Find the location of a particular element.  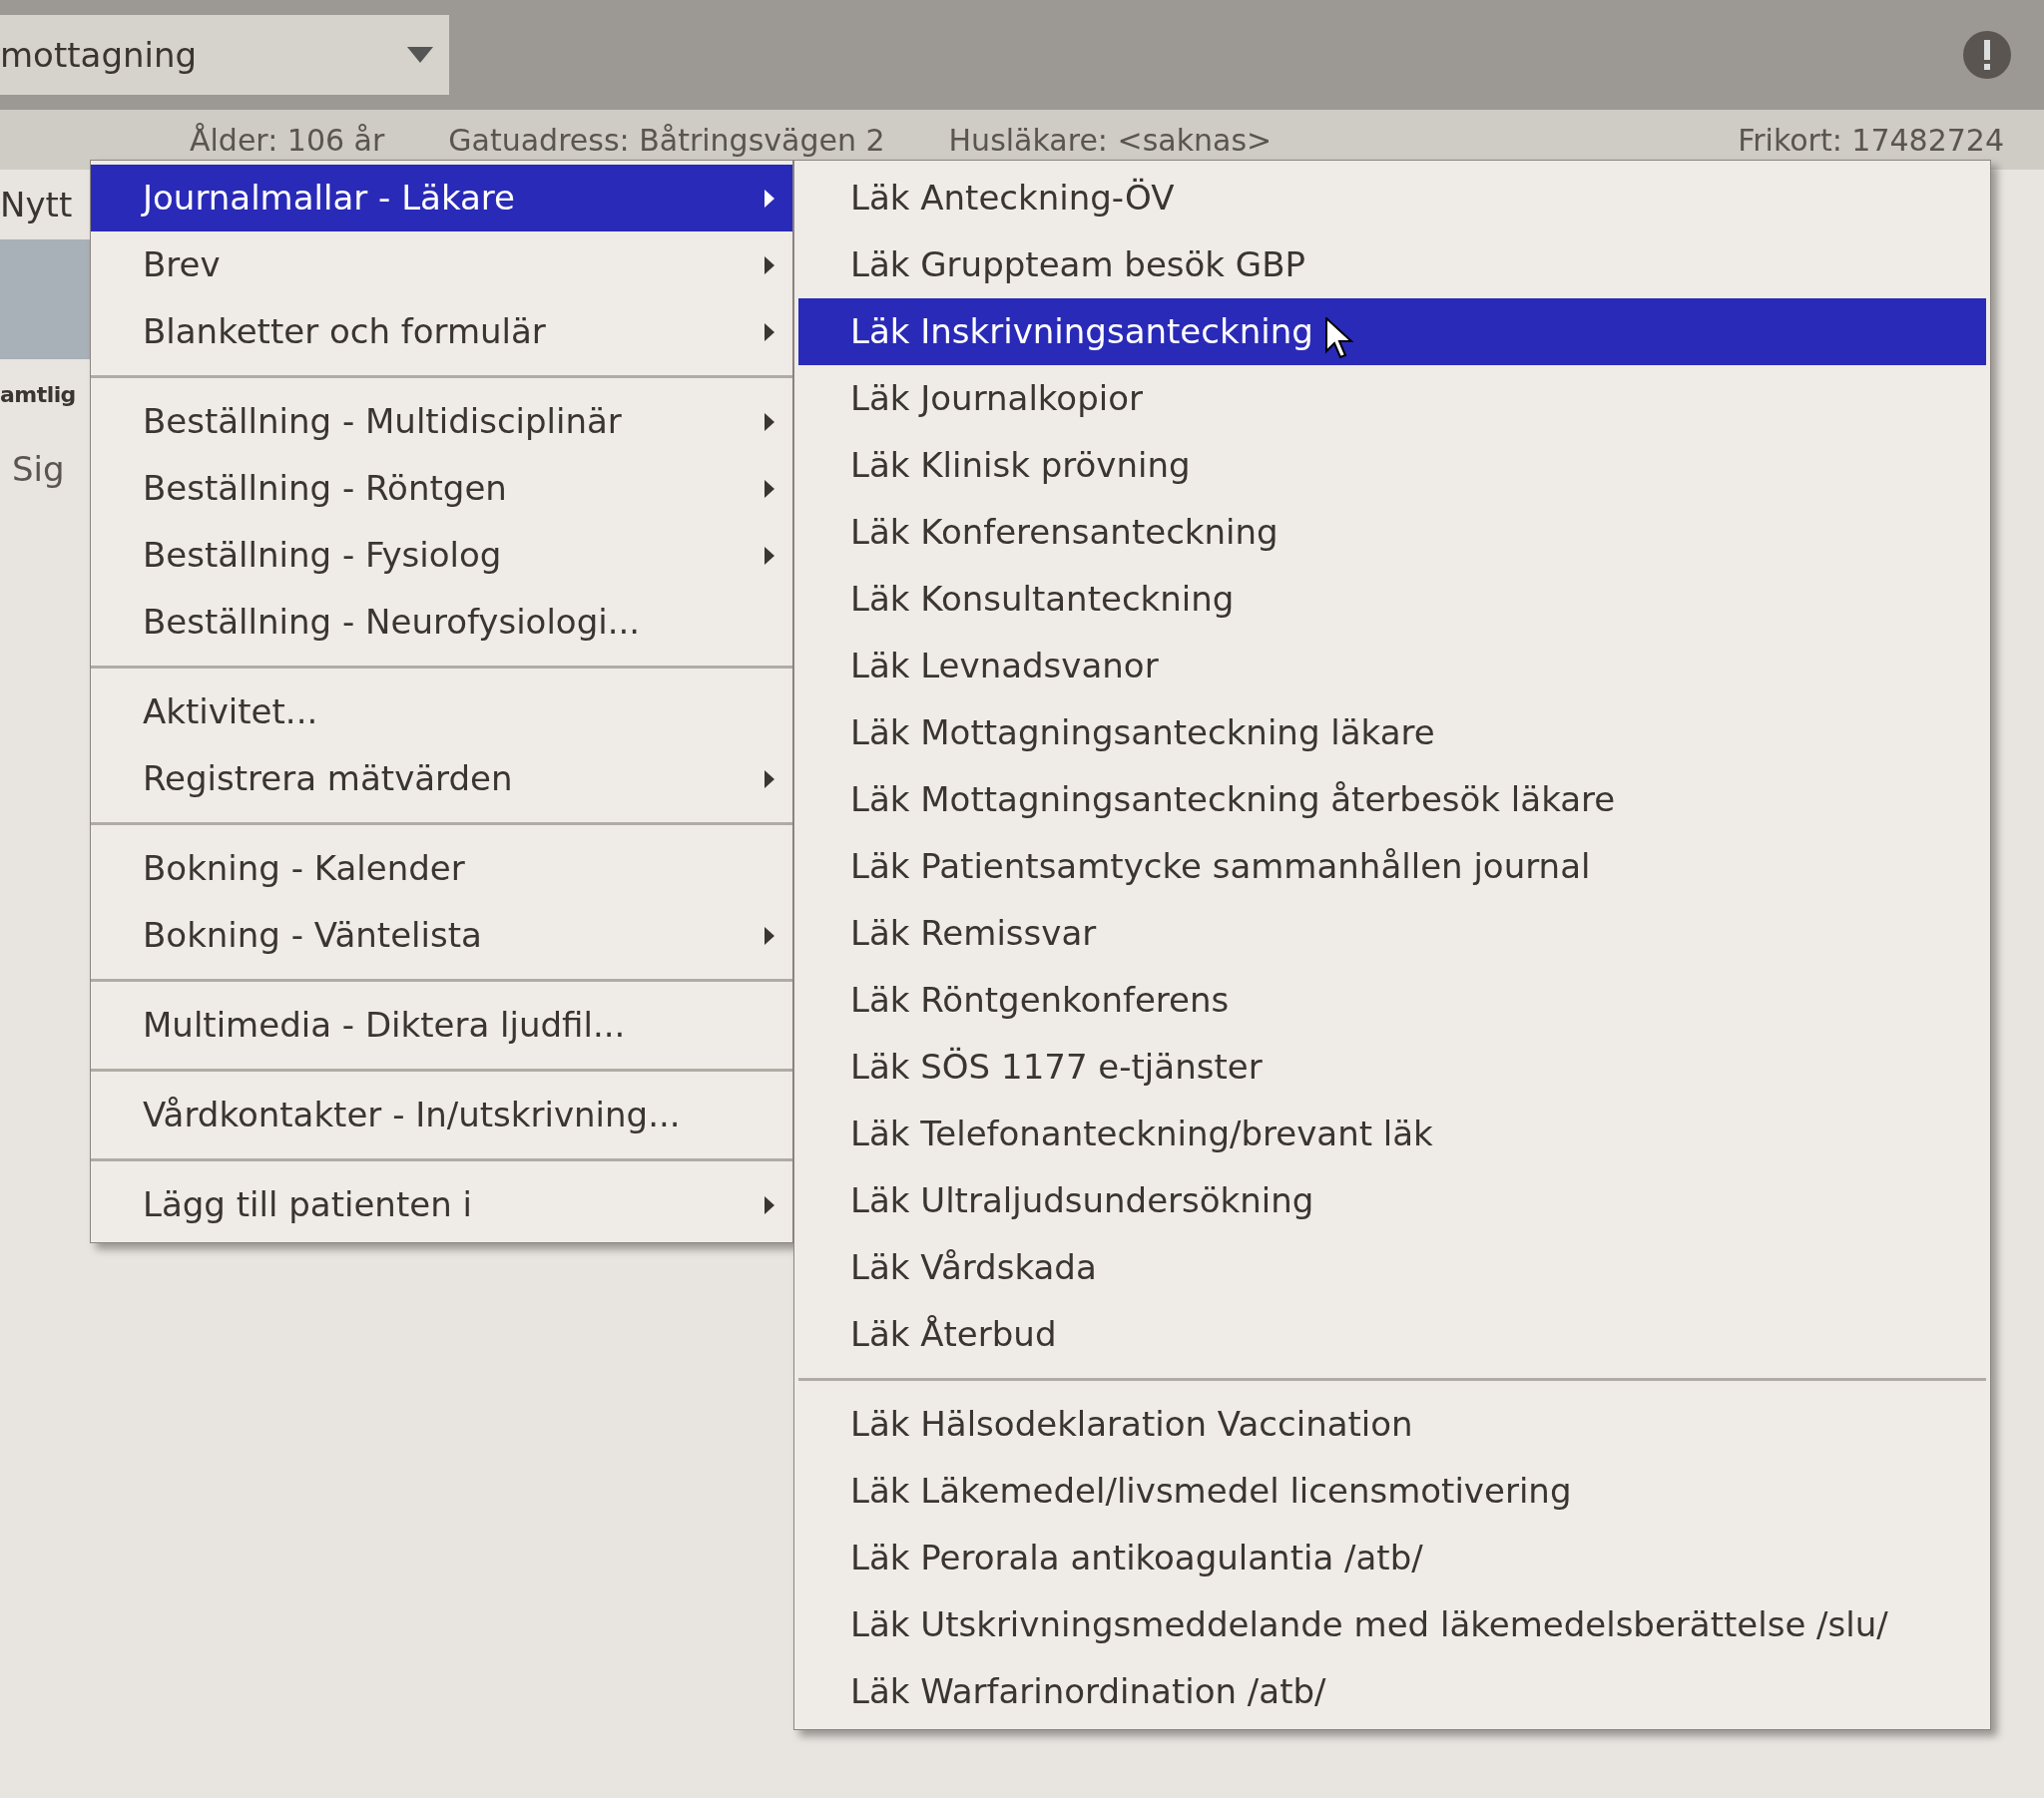

menu-item: Läk Utskrivningsmeddelande med läkemedelsberättelse /slu/ is located at coordinates (1392, 1625).